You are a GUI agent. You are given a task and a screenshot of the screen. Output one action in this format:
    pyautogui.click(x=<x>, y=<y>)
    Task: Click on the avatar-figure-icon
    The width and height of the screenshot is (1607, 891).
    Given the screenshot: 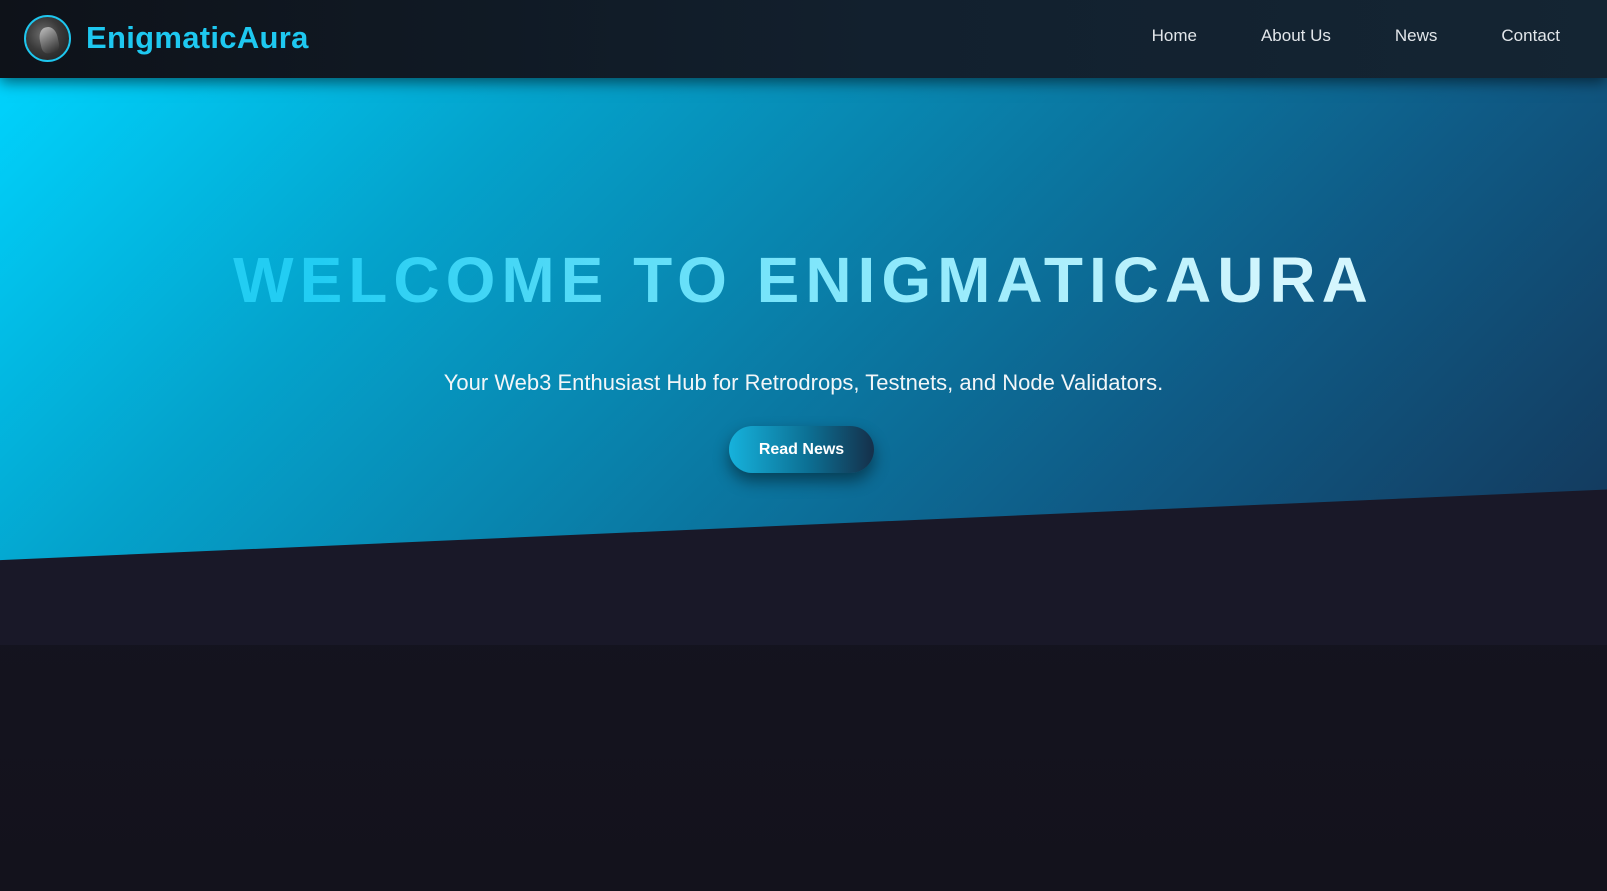 What is the action you would take?
    pyautogui.click(x=49, y=39)
    